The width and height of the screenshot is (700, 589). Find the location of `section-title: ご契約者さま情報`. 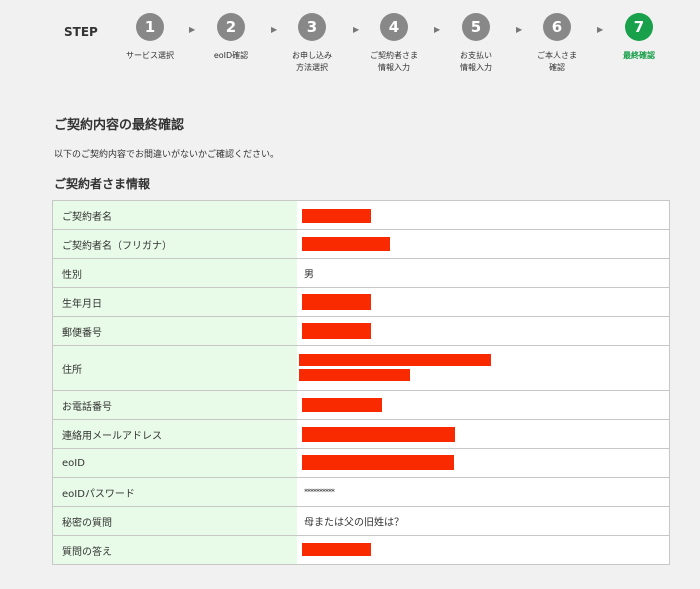

section-title: ご契約者さま情報 is located at coordinates (102, 184).